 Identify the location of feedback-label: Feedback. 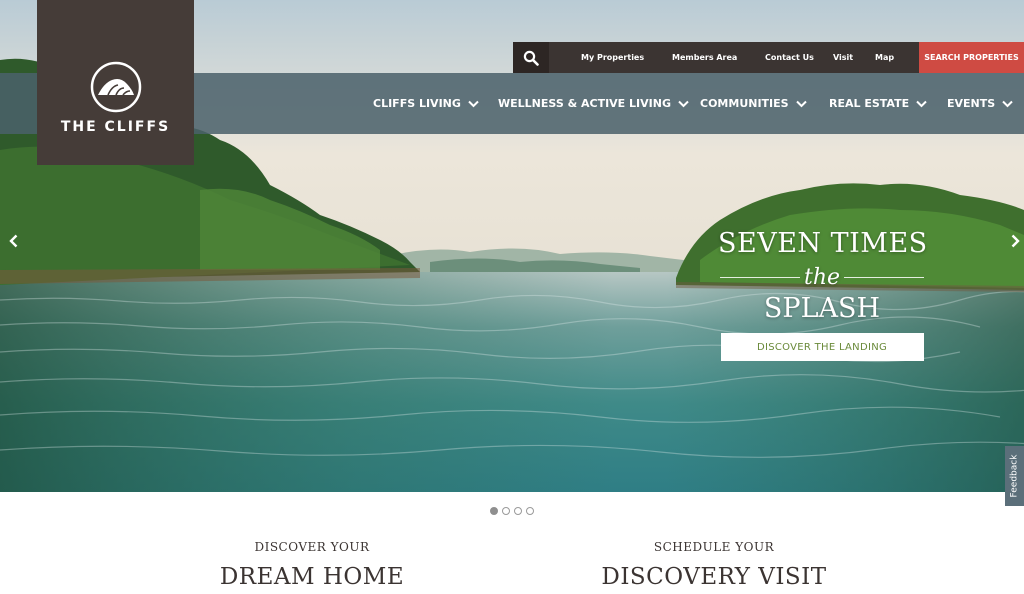
(1014, 476).